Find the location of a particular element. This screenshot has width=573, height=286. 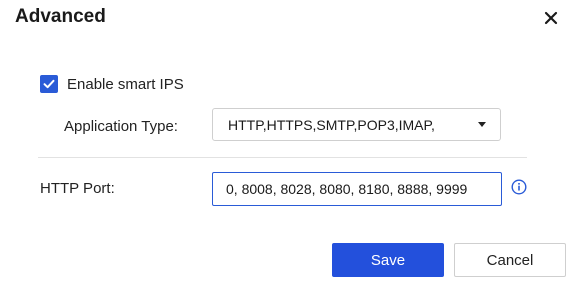

application-type-value: HTTP,HTTPS,SMTP,POP3,IMAP, is located at coordinates (331, 125).